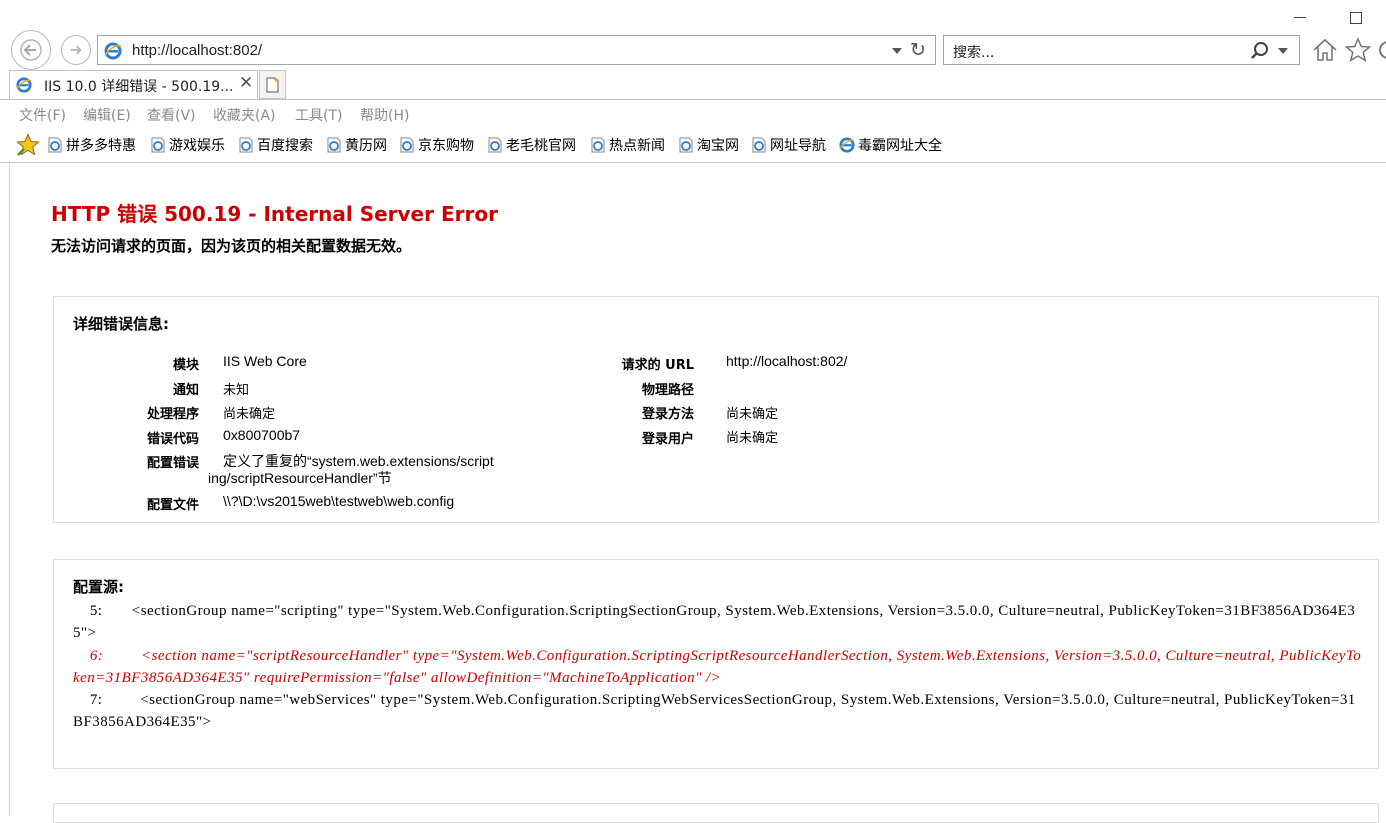 Image resolution: width=1386 pixels, height=823 pixels. What do you see at coordinates (185, 365) in the screenshot?
I see `detail-label: 模块` at bounding box center [185, 365].